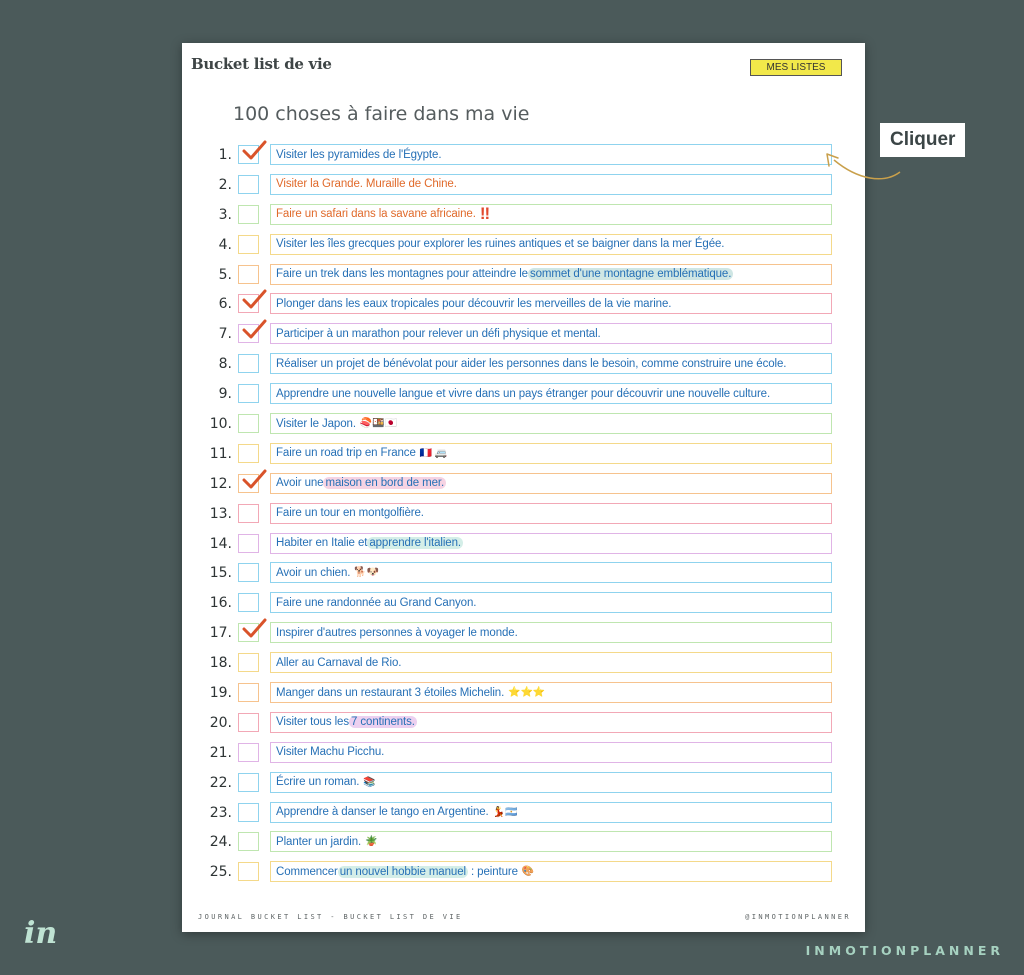 The width and height of the screenshot is (1024, 975). Describe the element at coordinates (551, 722) in the screenshot. I see `item-text-field: Visiter tous les 7 continents.` at that location.